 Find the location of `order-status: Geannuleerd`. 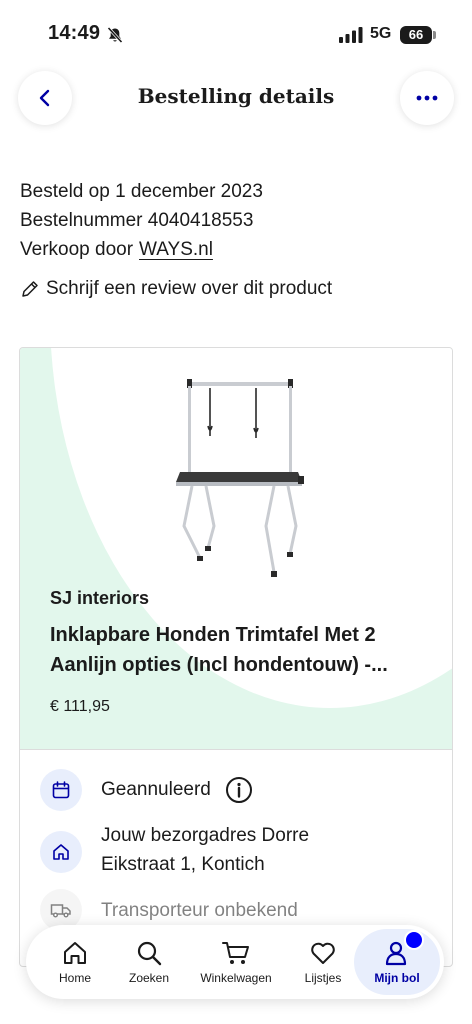

order-status: Geannuleerd is located at coordinates (177, 789).